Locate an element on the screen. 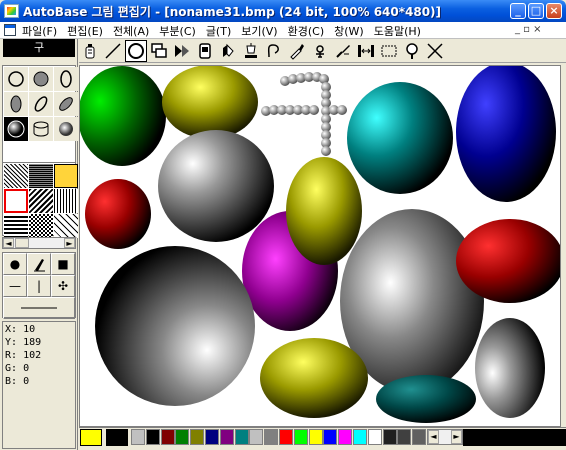 Image resolution: width=566 pixels, height=450 pixels. menu-all: 전체(A) is located at coordinates (131, 31).